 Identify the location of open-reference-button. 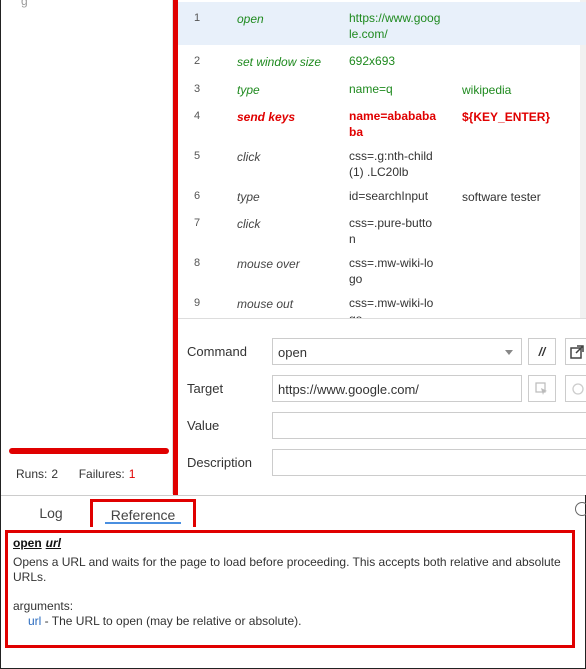
(575, 351).